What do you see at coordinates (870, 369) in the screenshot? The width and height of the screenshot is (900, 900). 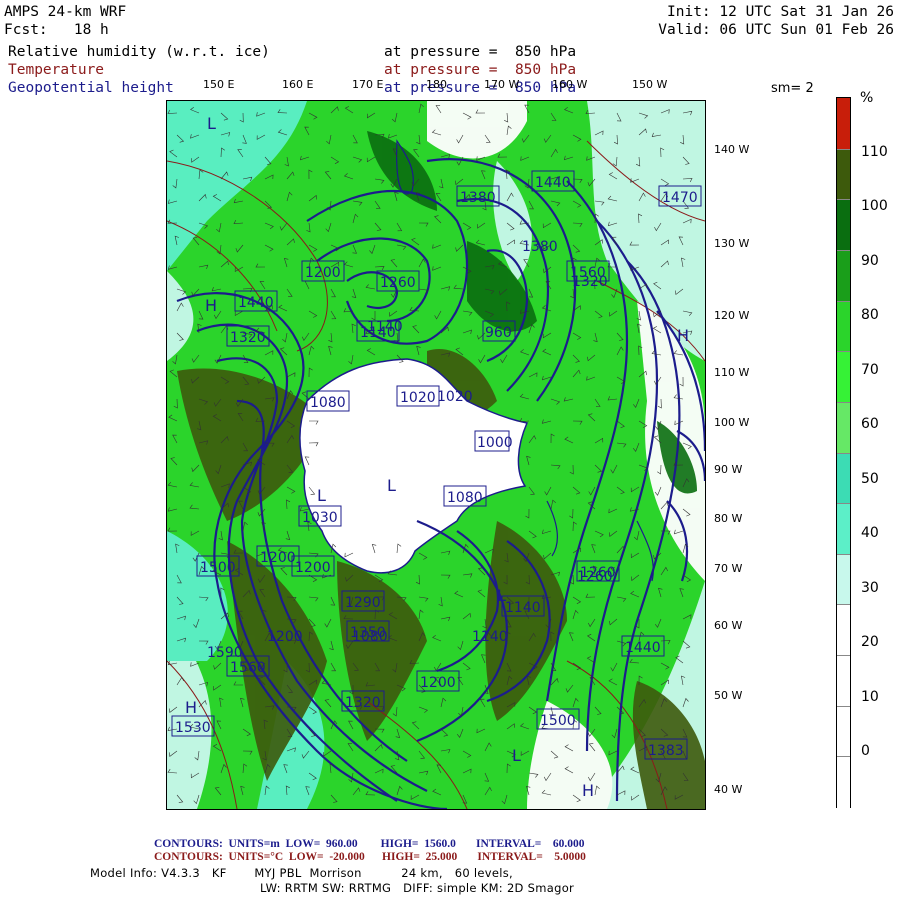 I see `colorbar-tick-label: 70` at bounding box center [870, 369].